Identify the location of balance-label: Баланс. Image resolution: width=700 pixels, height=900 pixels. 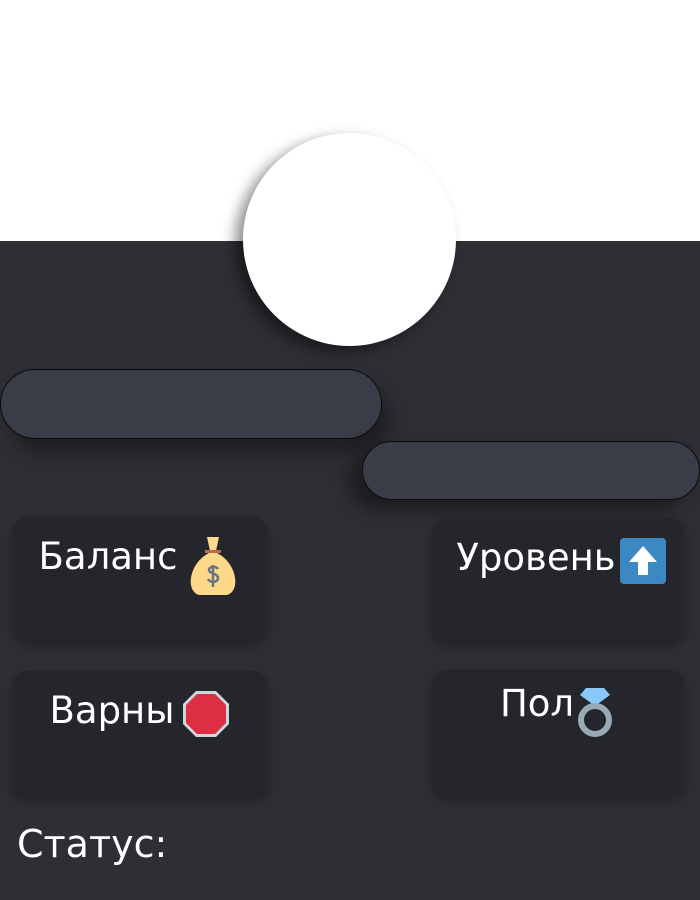
(108, 556).